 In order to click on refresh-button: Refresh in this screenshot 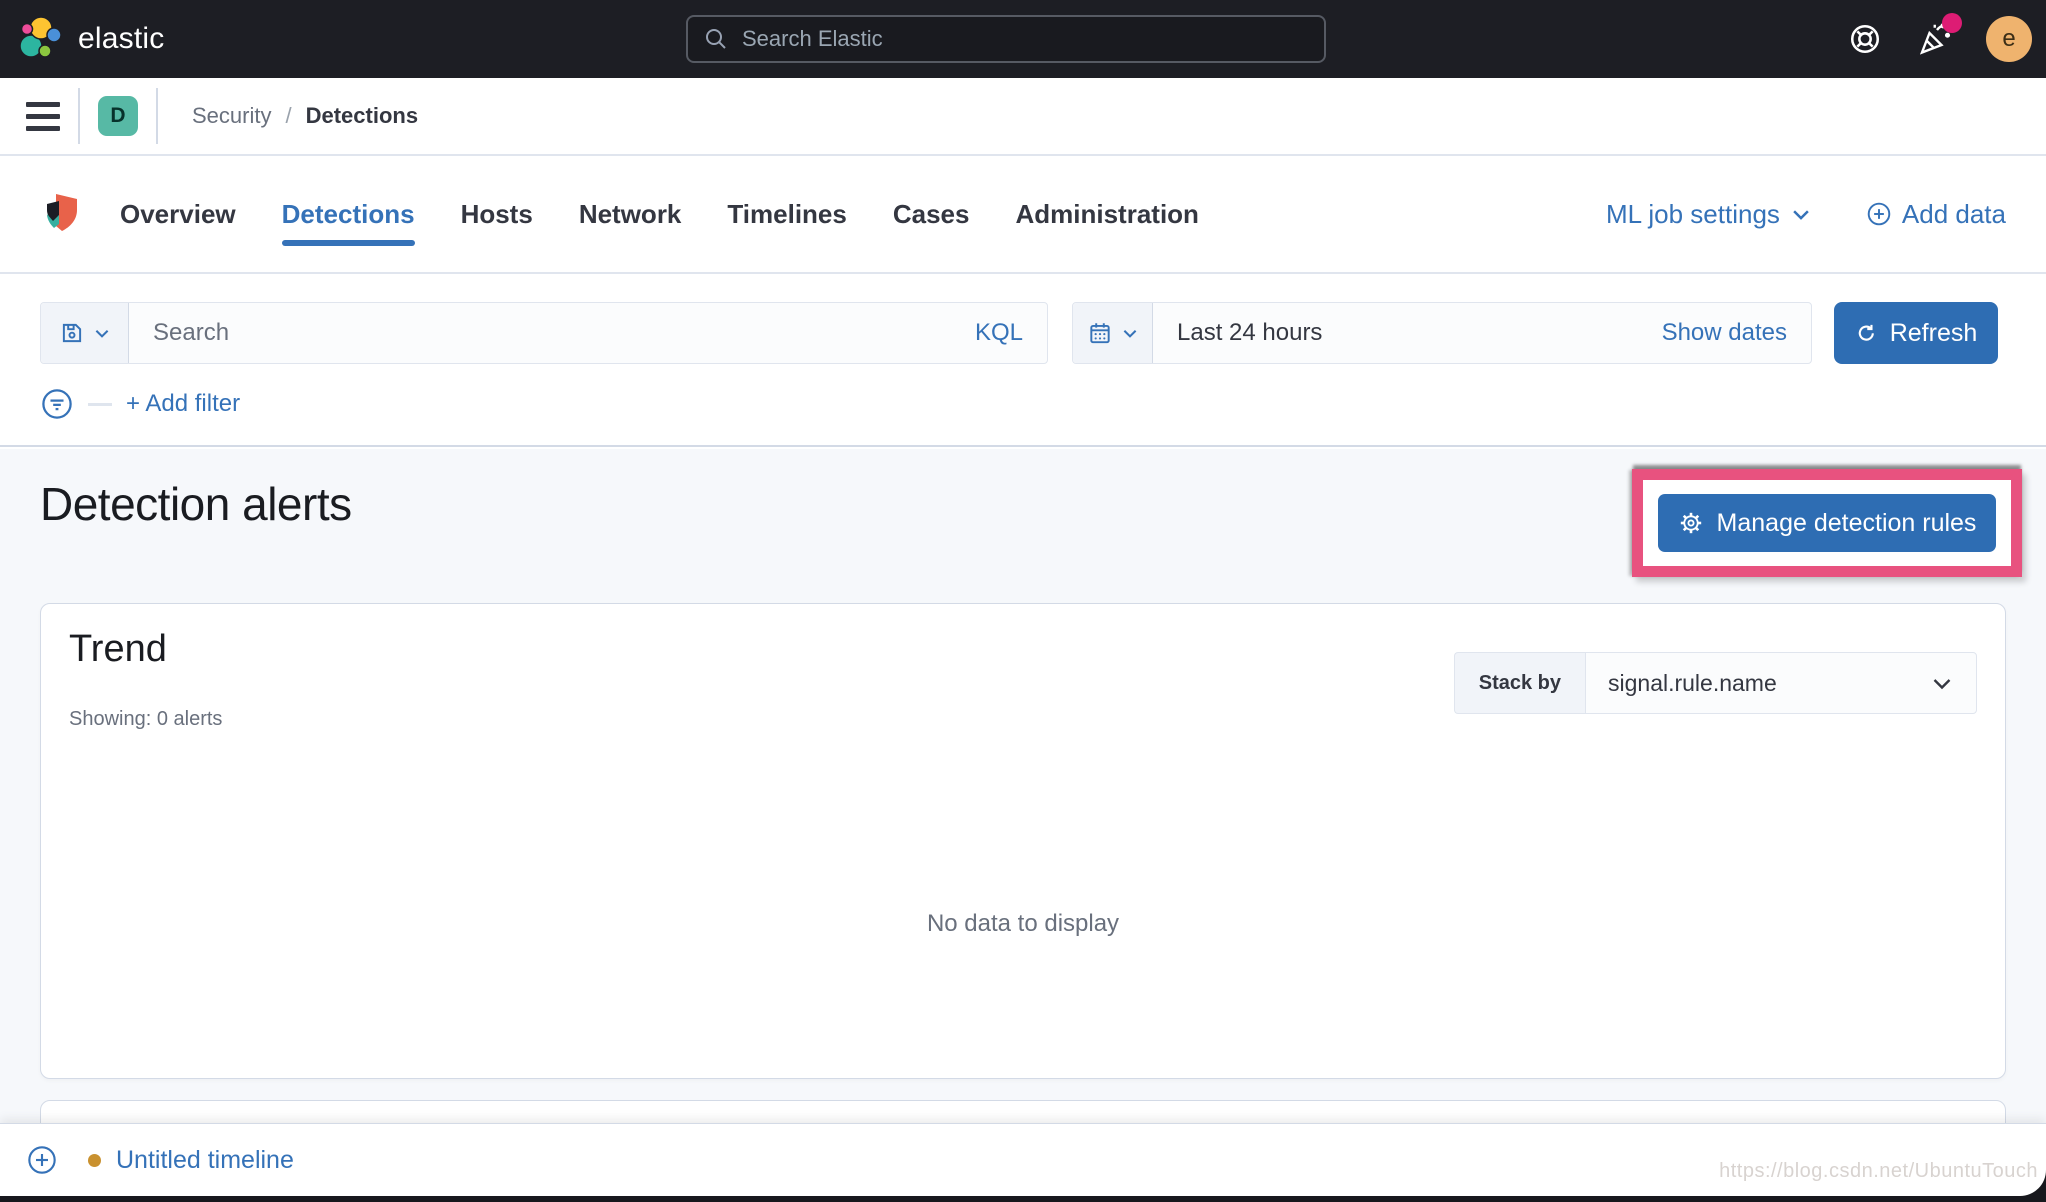, I will do `click(1916, 333)`.